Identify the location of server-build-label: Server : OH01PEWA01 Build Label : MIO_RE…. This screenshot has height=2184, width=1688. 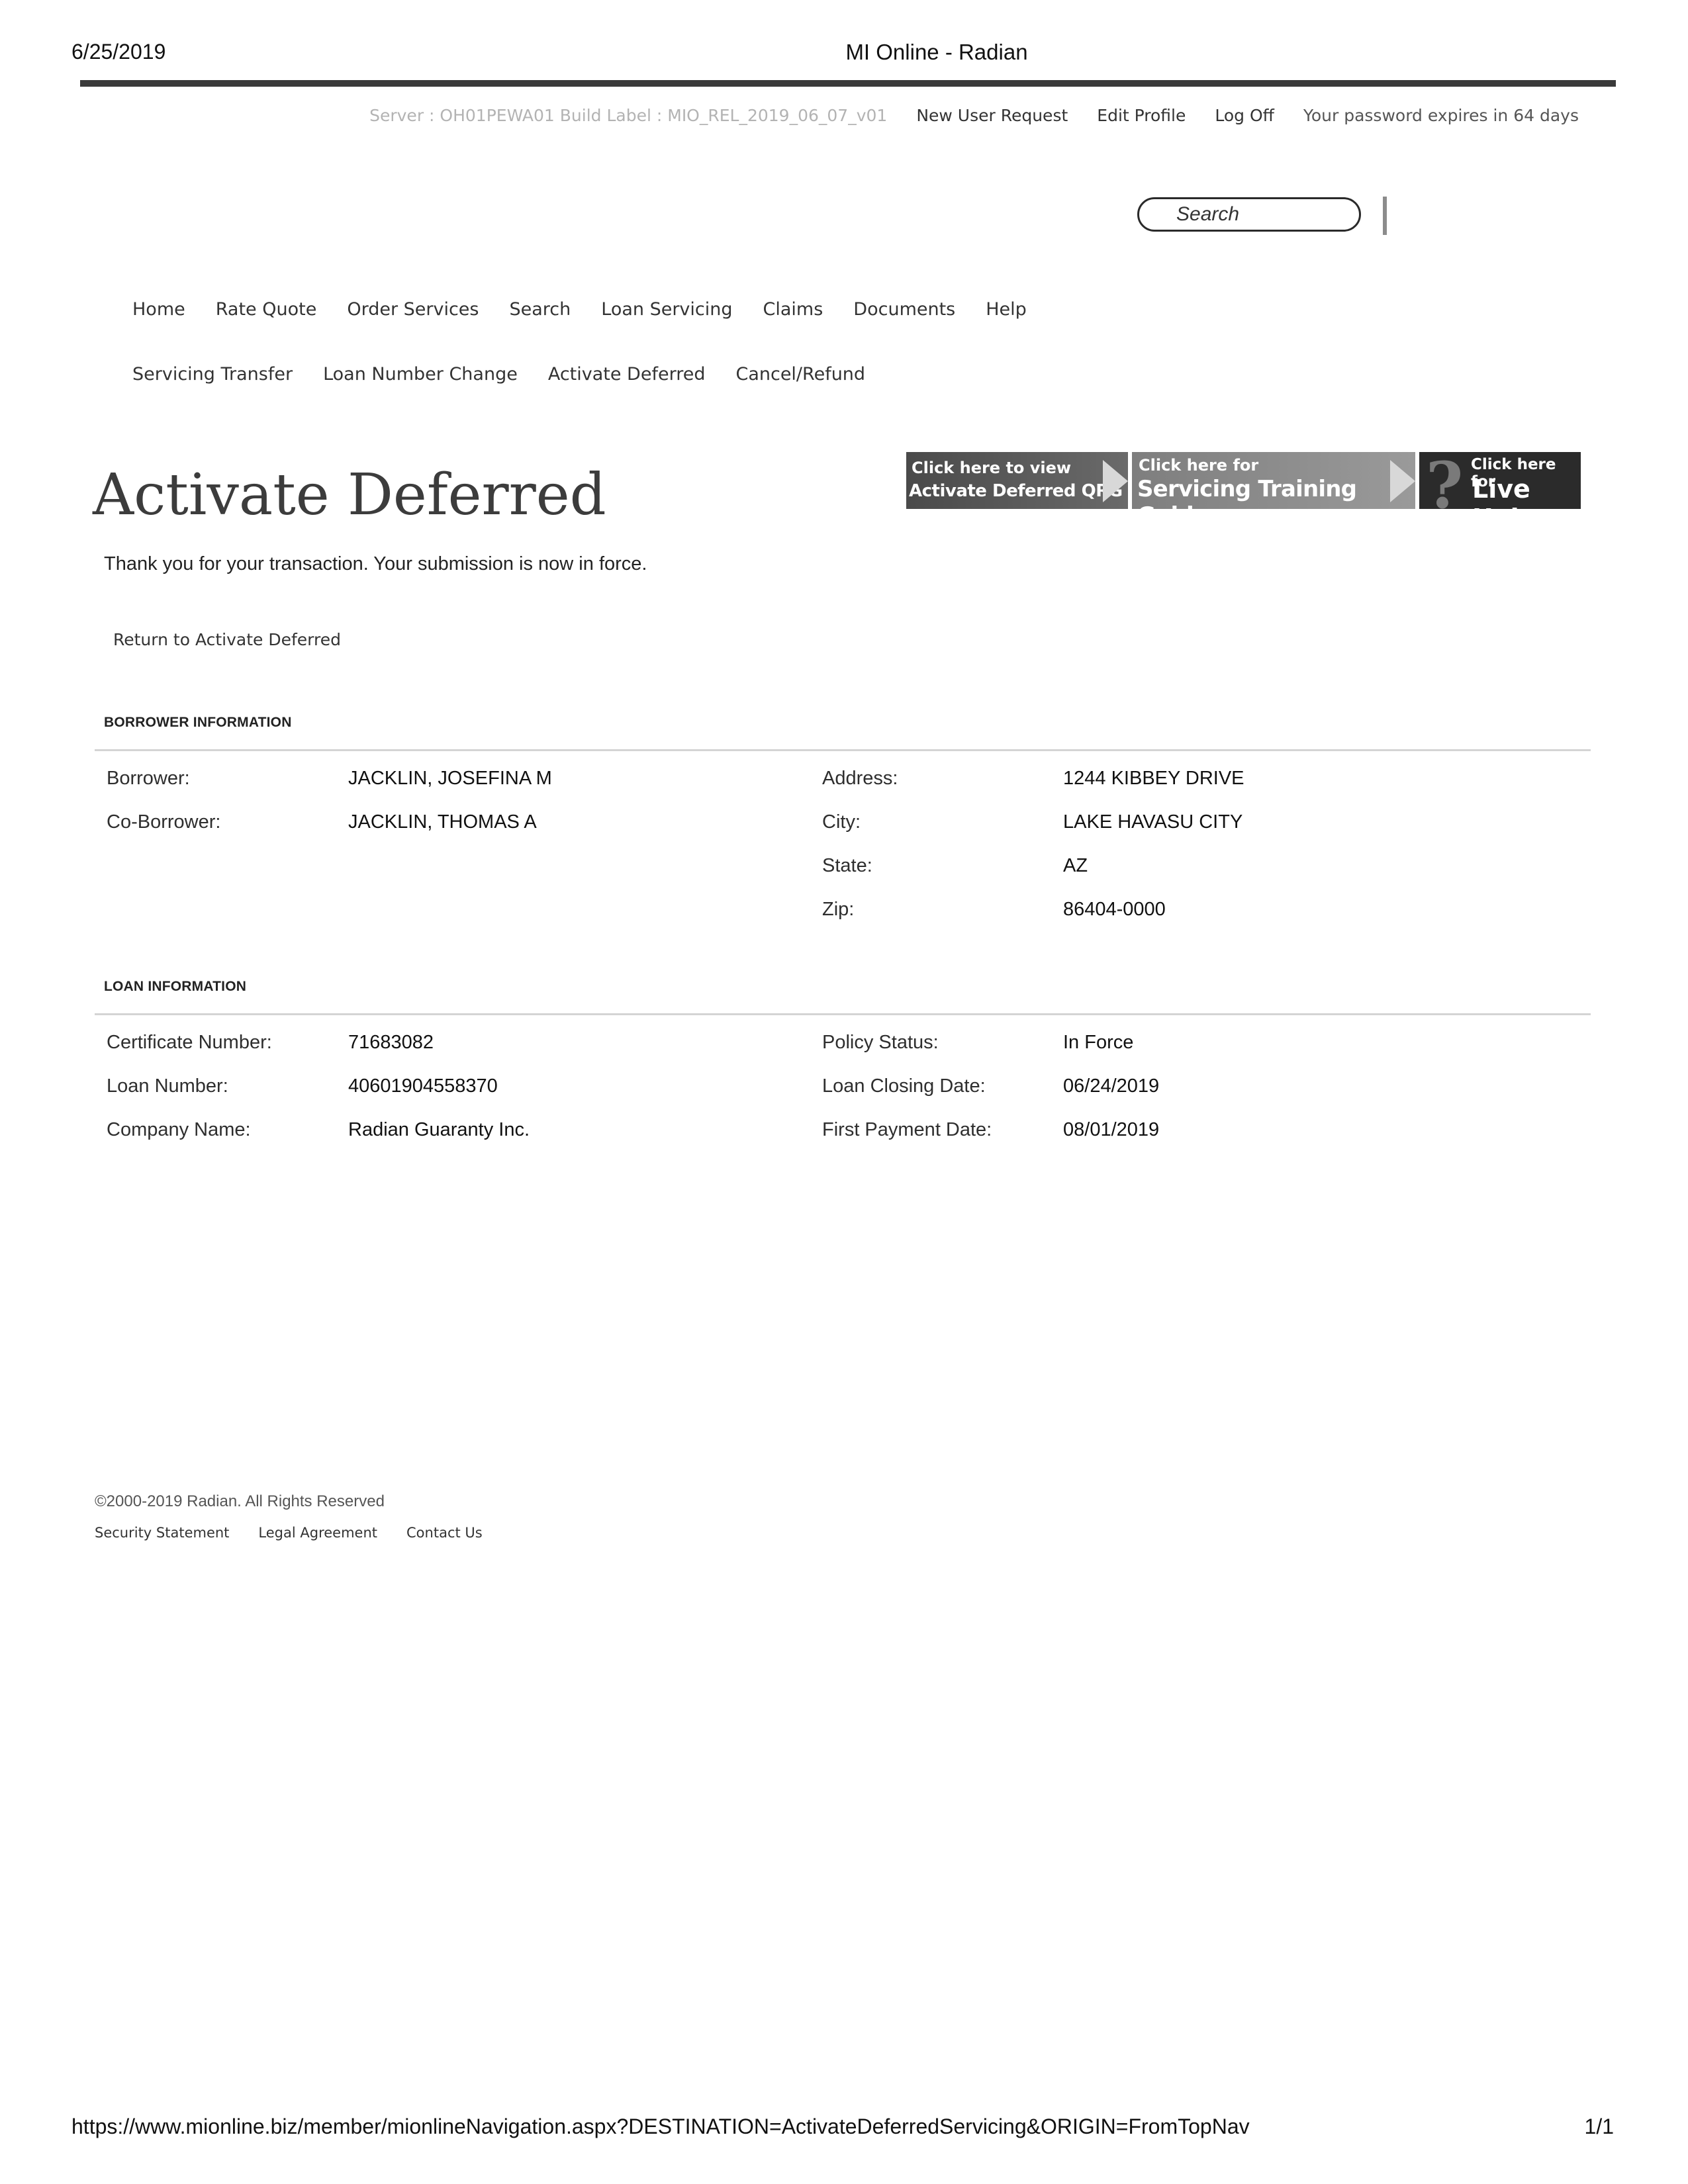
(628, 116).